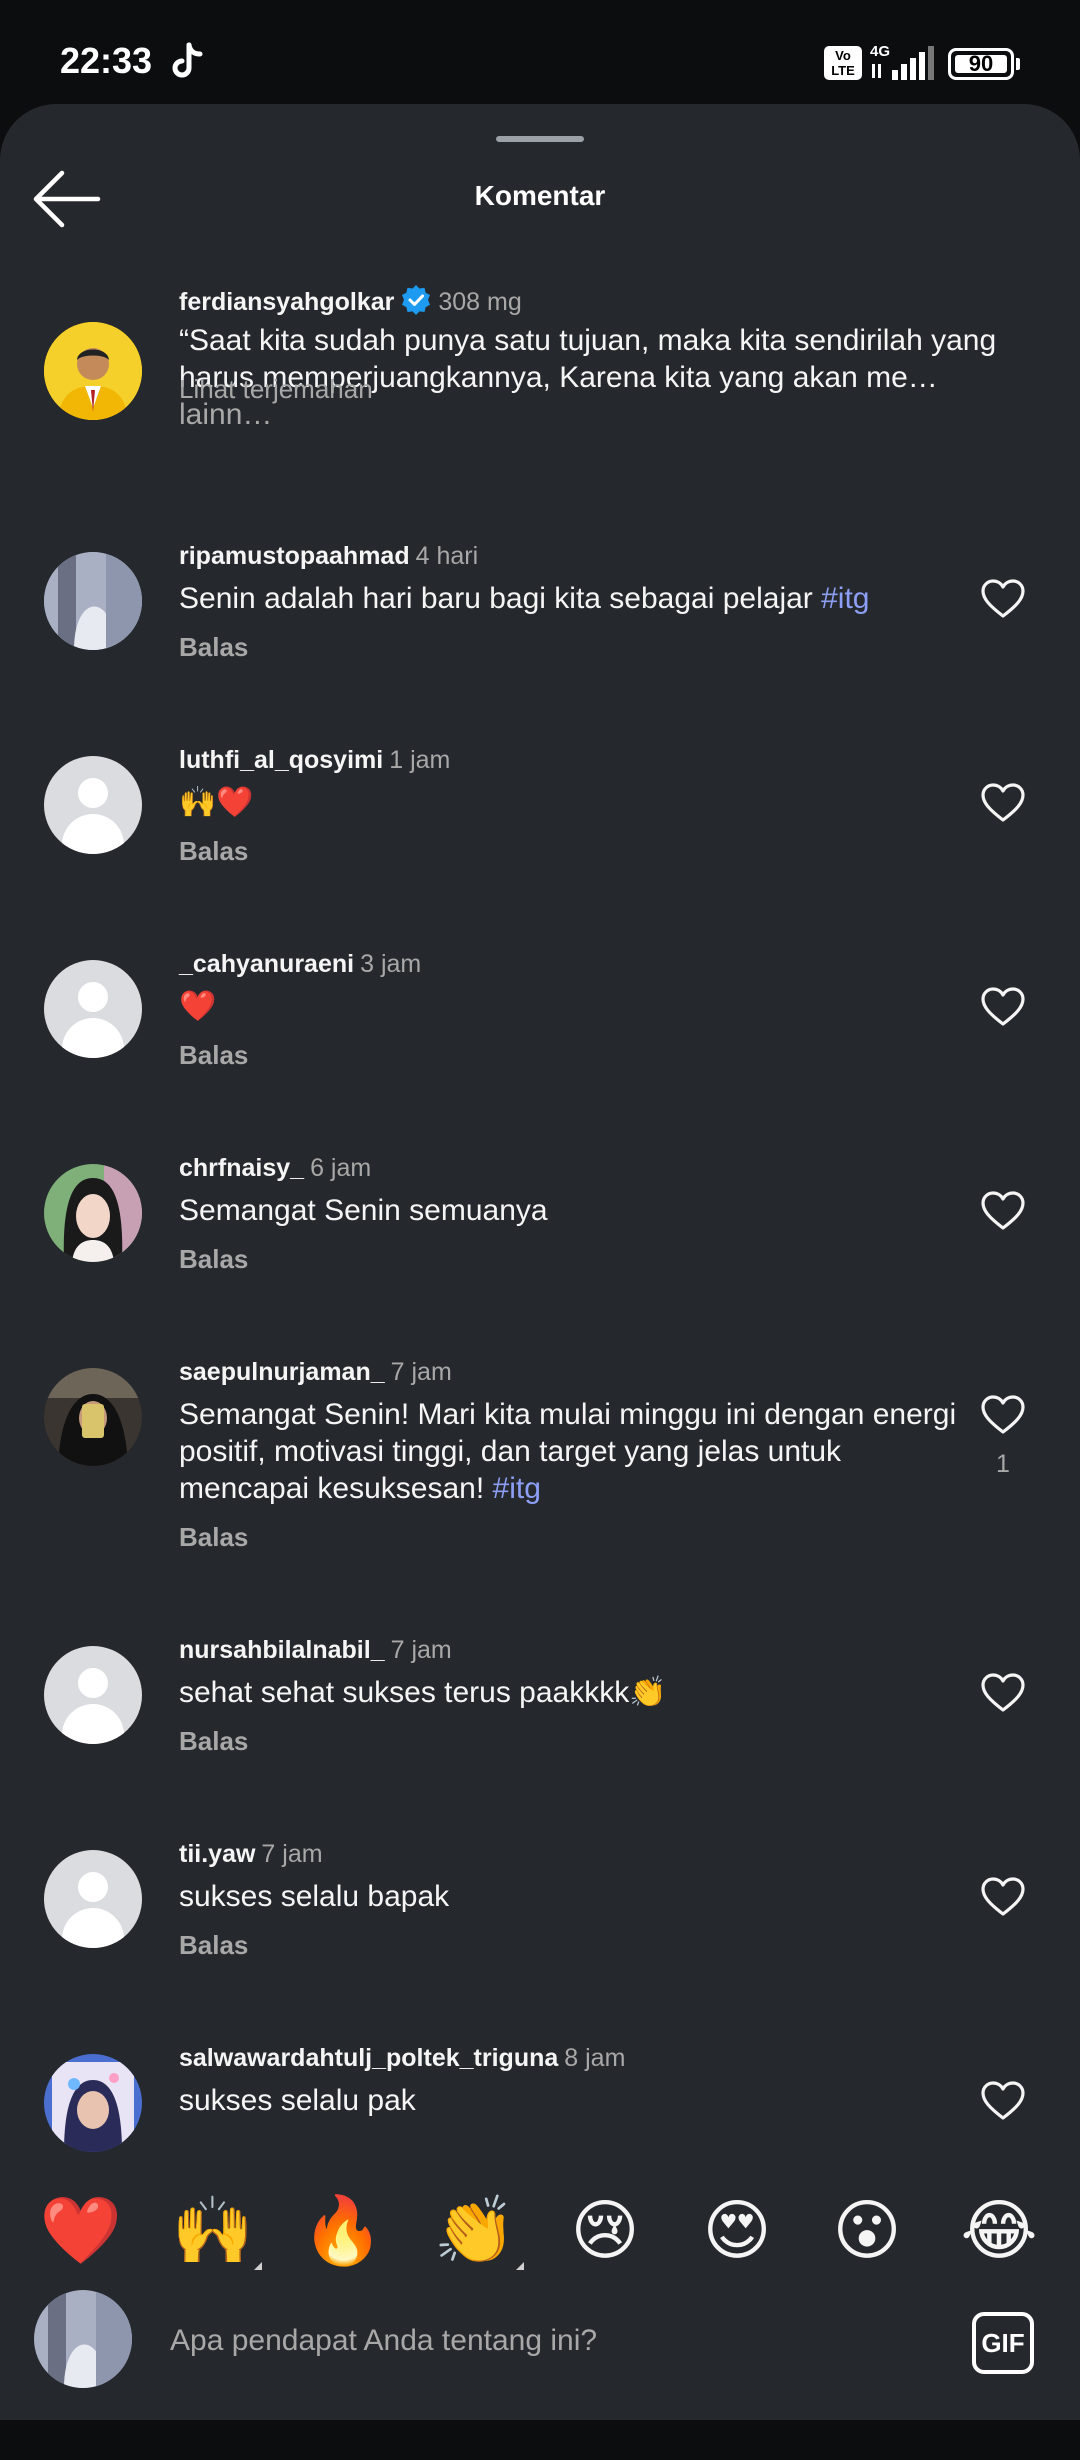  Describe the element at coordinates (1003, 1464) in the screenshot. I see `like-count: 1` at that location.